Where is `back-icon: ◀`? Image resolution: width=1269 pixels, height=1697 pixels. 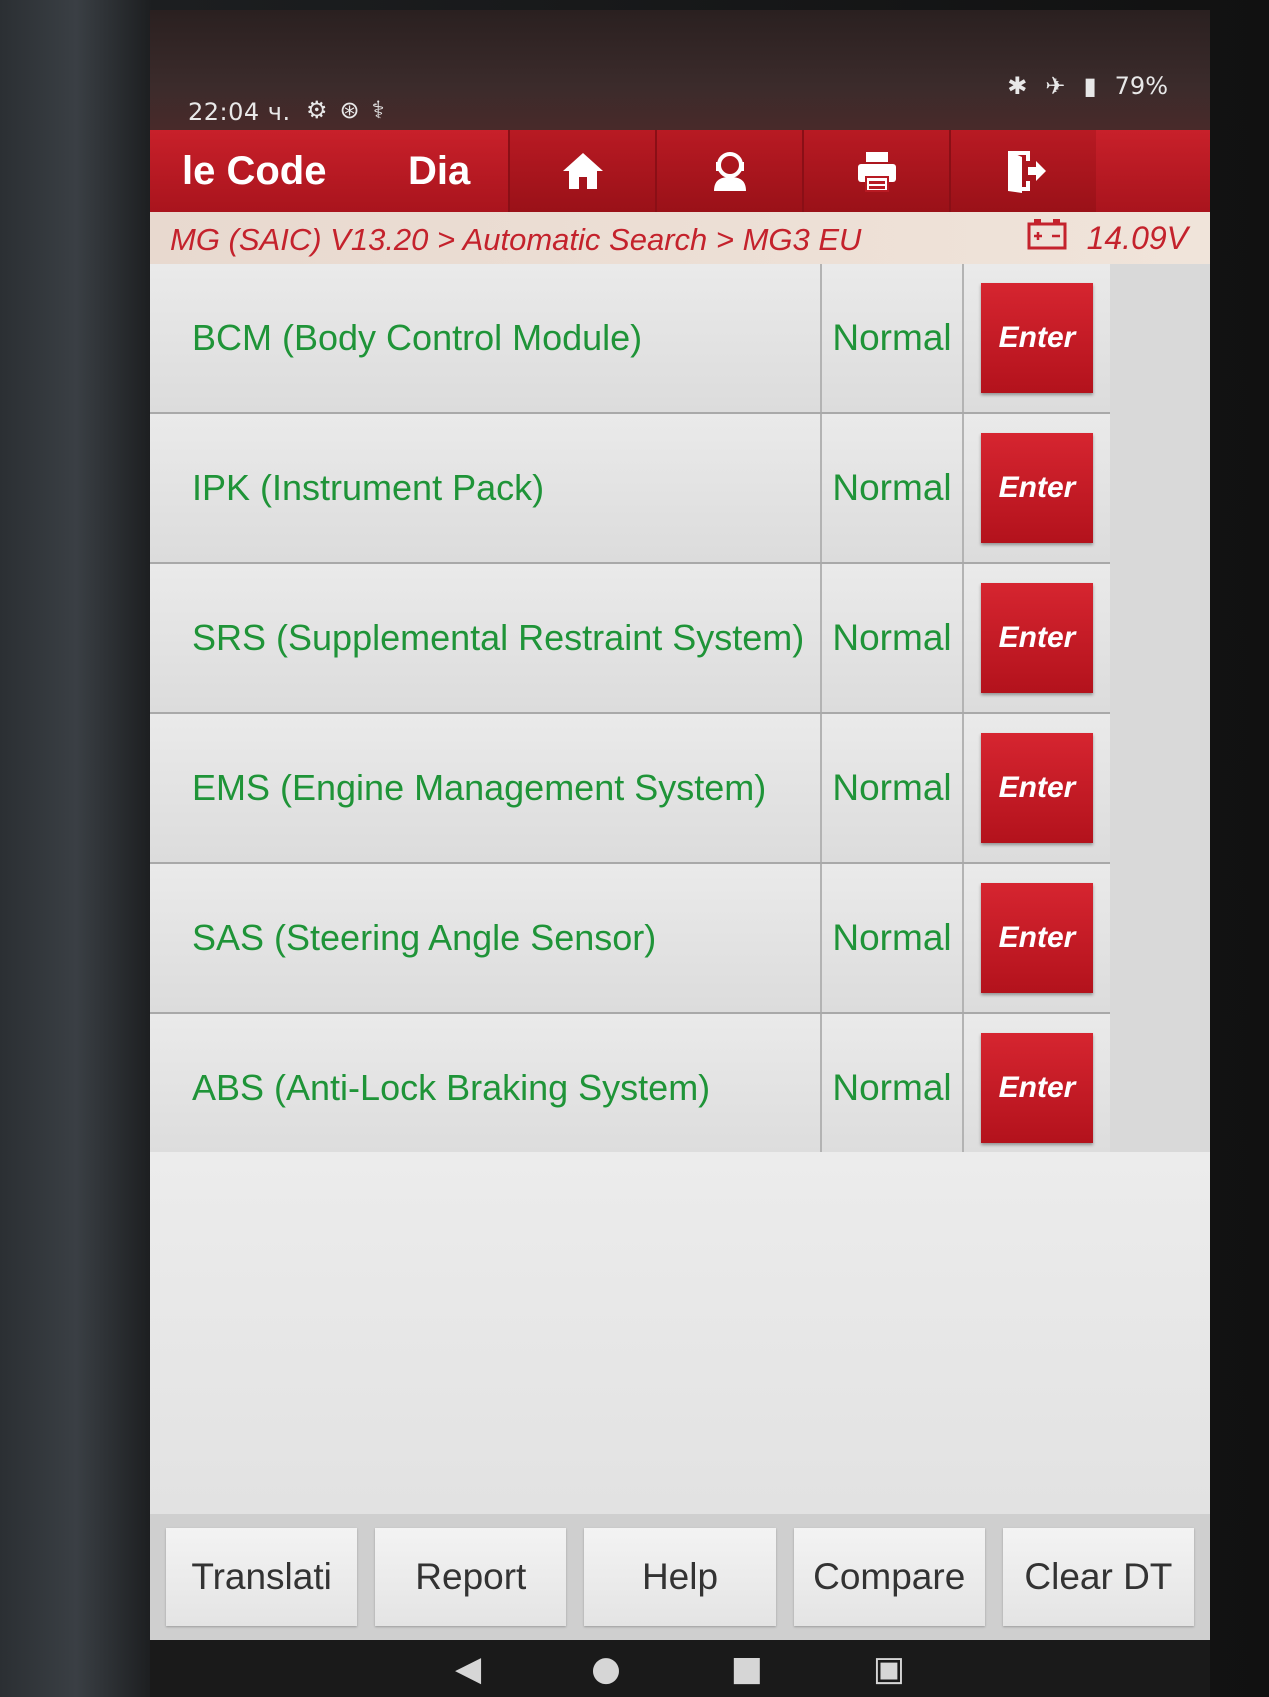 back-icon: ◀ is located at coordinates (468, 1669).